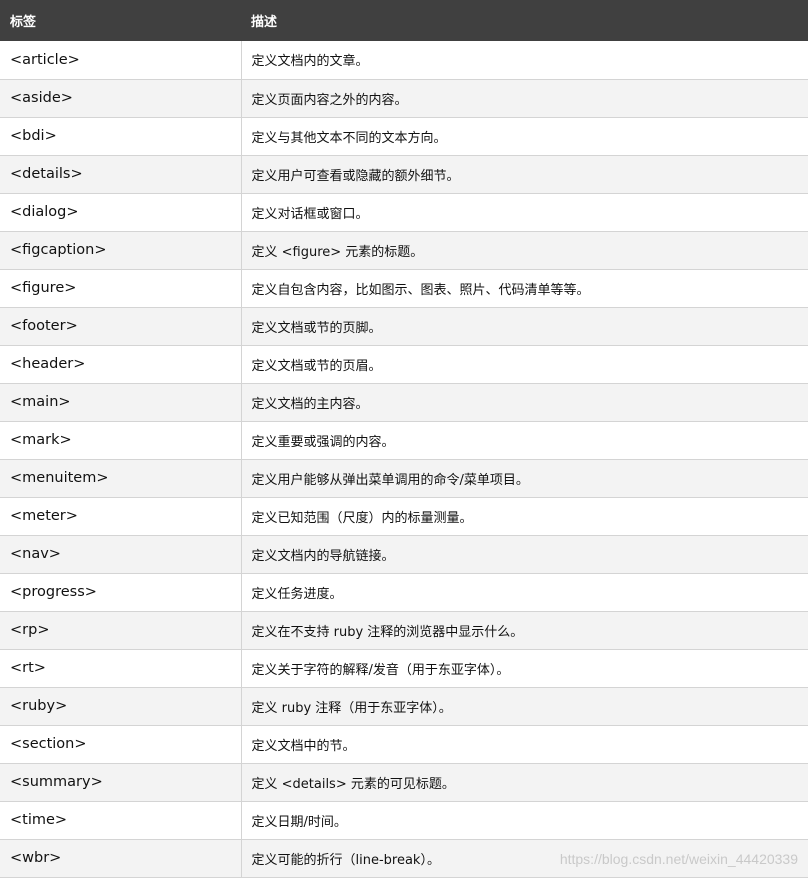 Image resolution: width=808 pixels, height=878 pixels. I want to click on description-cell: 定义文档中的节。, so click(524, 744).